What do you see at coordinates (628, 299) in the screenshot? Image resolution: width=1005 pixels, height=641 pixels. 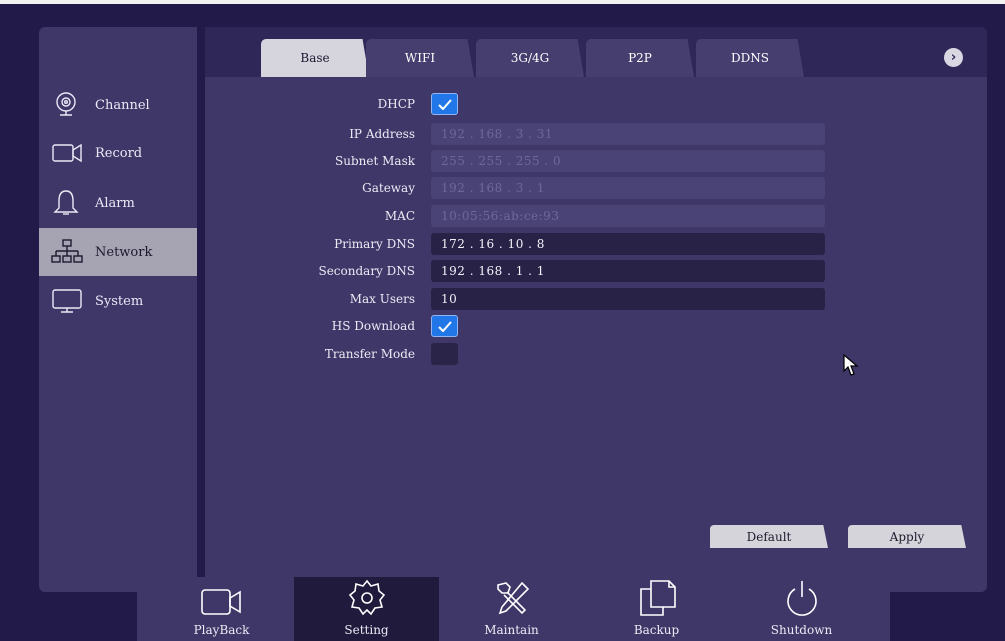 I see `max-users-field: 10` at bounding box center [628, 299].